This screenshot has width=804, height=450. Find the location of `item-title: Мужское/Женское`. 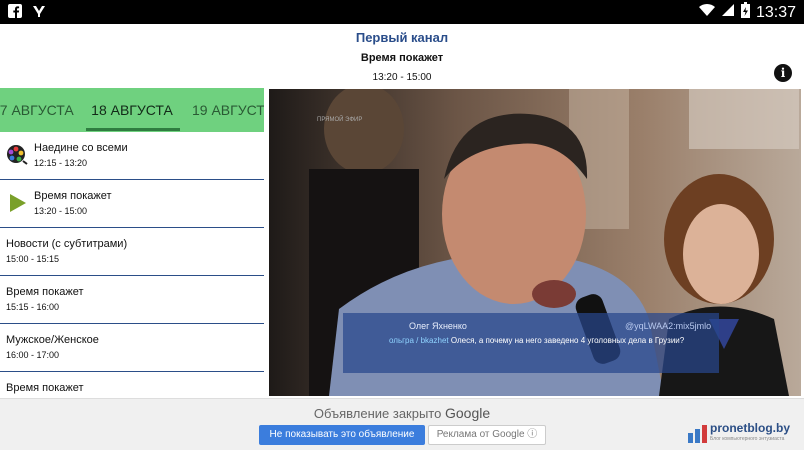

item-title: Мужское/Женское is located at coordinates (52, 340).